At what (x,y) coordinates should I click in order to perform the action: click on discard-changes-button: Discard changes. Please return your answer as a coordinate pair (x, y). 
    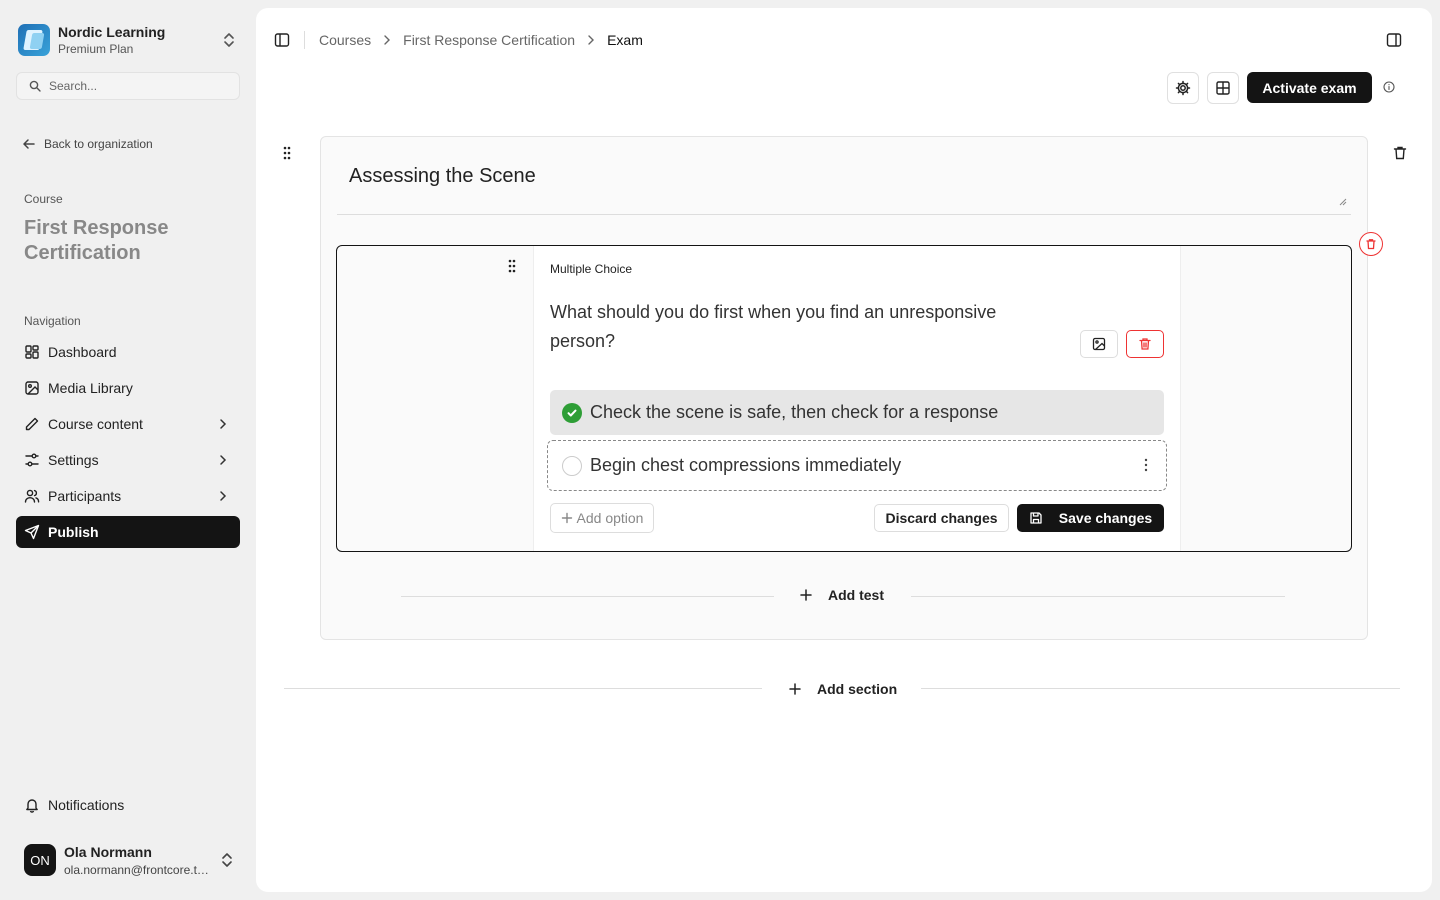
    Looking at the image, I should click on (941, 518).